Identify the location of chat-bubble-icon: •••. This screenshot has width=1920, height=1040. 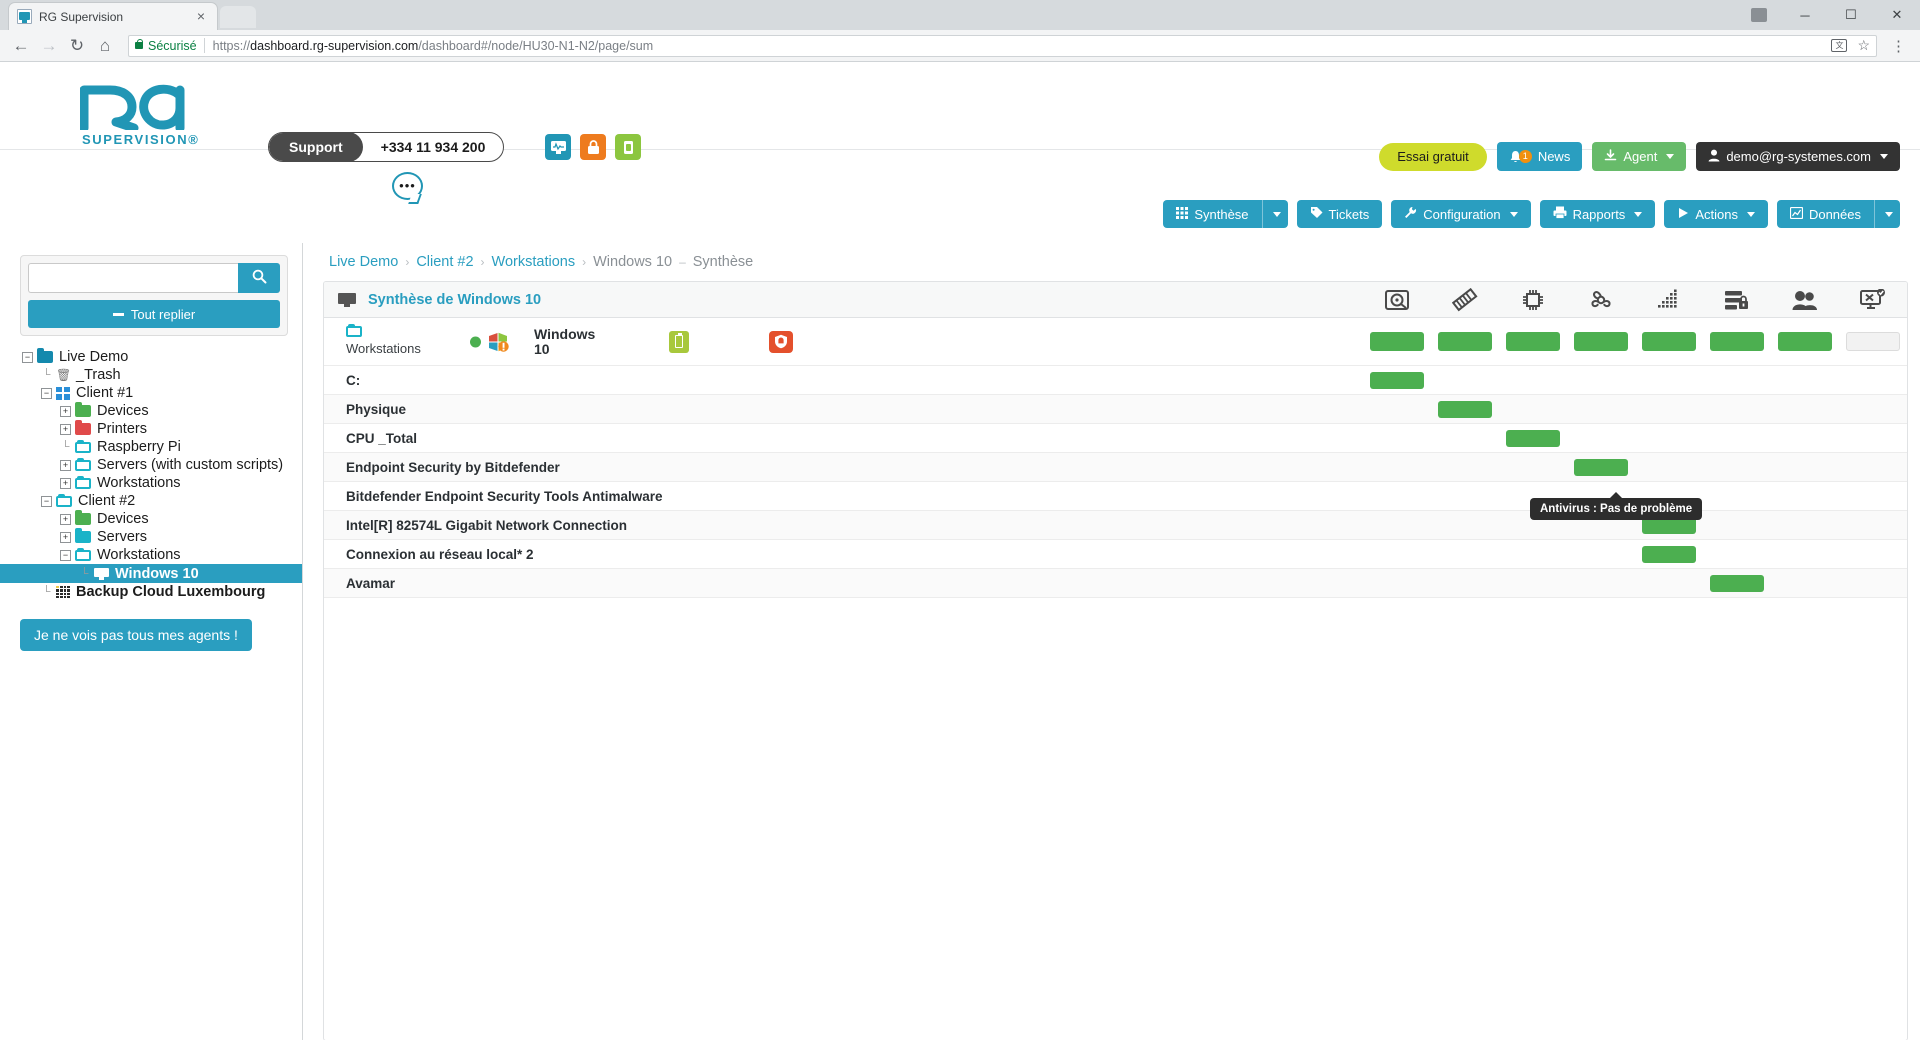
(407, 186).